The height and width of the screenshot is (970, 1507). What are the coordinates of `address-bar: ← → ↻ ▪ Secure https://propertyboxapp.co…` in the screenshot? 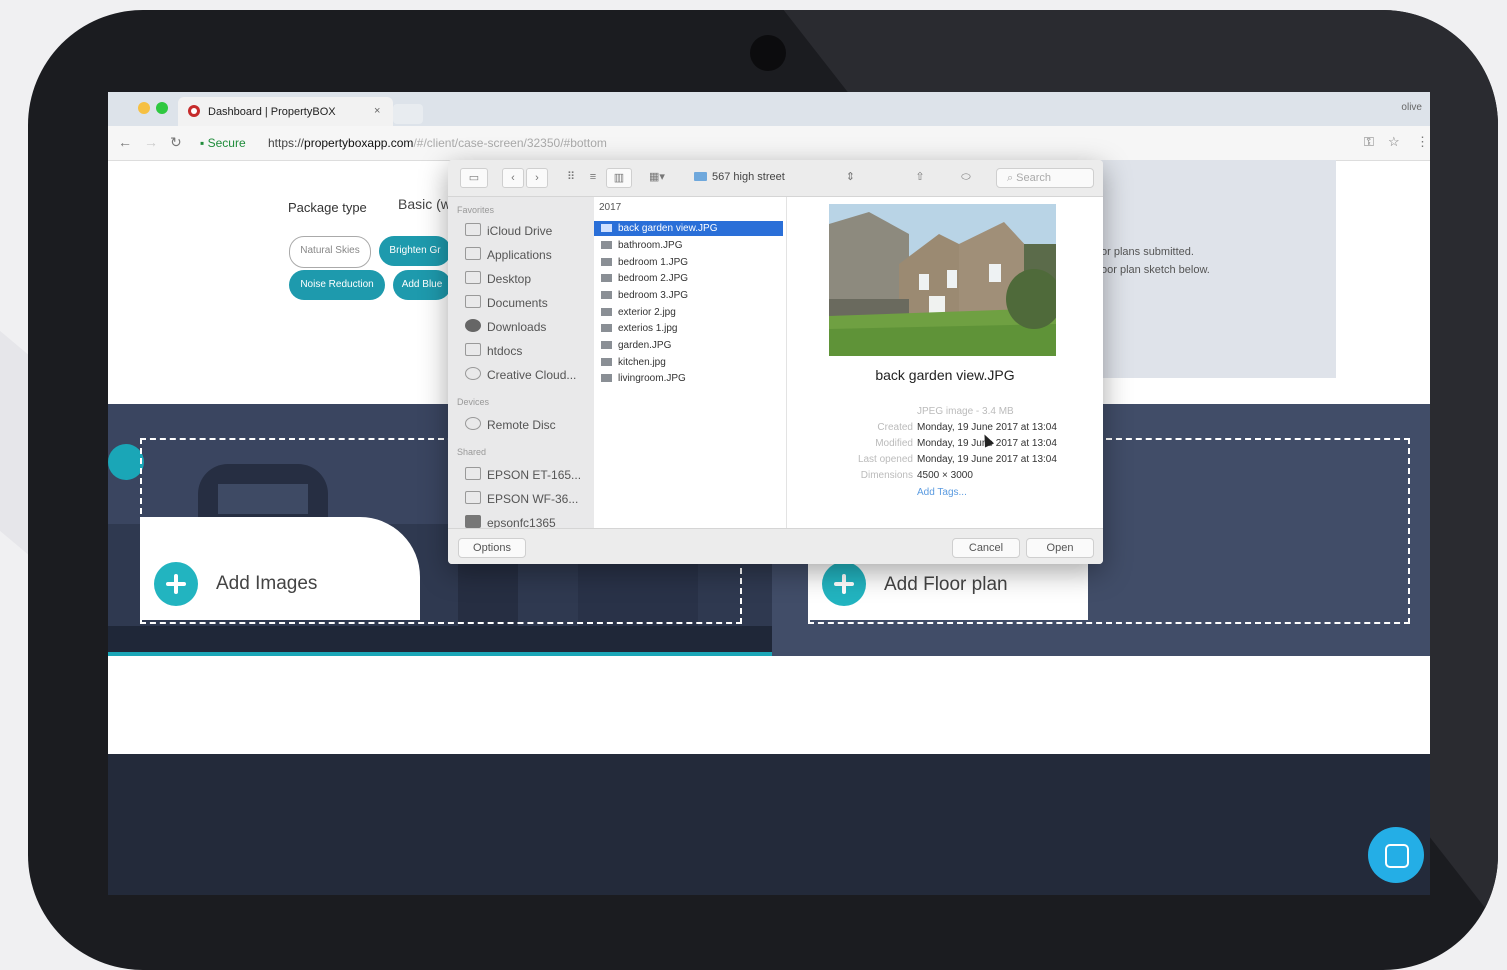 It's located at (769, 143).